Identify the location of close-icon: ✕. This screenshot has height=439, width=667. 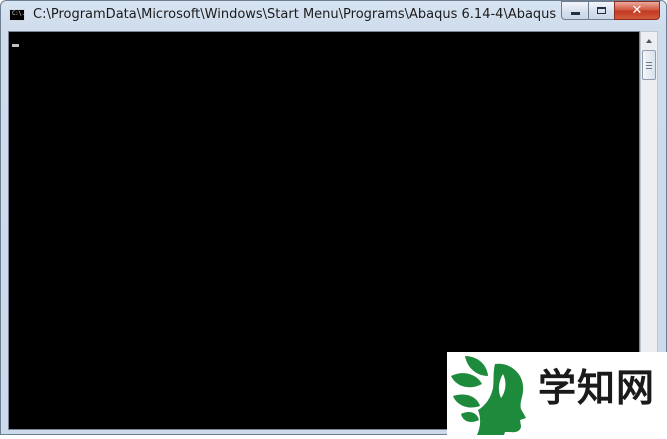
(637, 10).